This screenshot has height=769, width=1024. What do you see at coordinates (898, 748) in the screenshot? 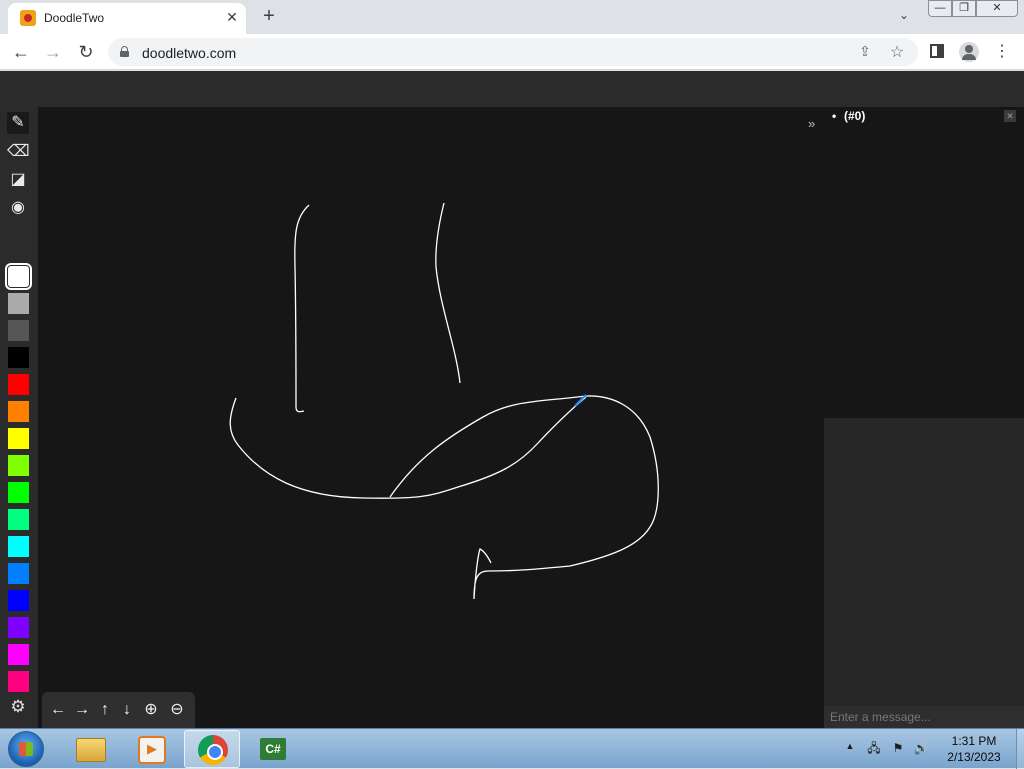
I see `action-center-flag-icon: ⚑` at bounding box center [898, 748].